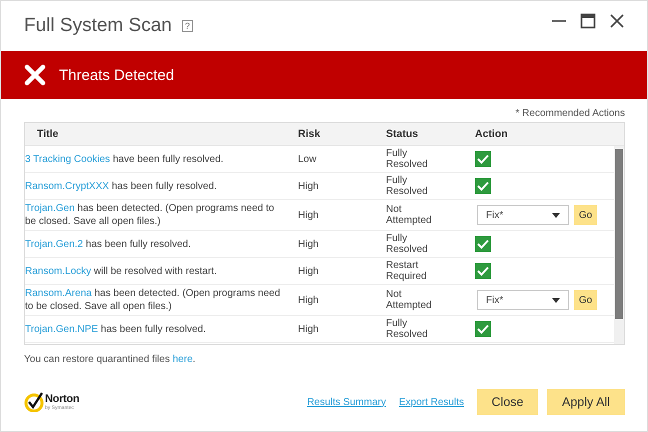  Describe the element at coordinates (67, 159) in the screenshot. I see `threat-link: 3 Tracking Cookies` at that location.